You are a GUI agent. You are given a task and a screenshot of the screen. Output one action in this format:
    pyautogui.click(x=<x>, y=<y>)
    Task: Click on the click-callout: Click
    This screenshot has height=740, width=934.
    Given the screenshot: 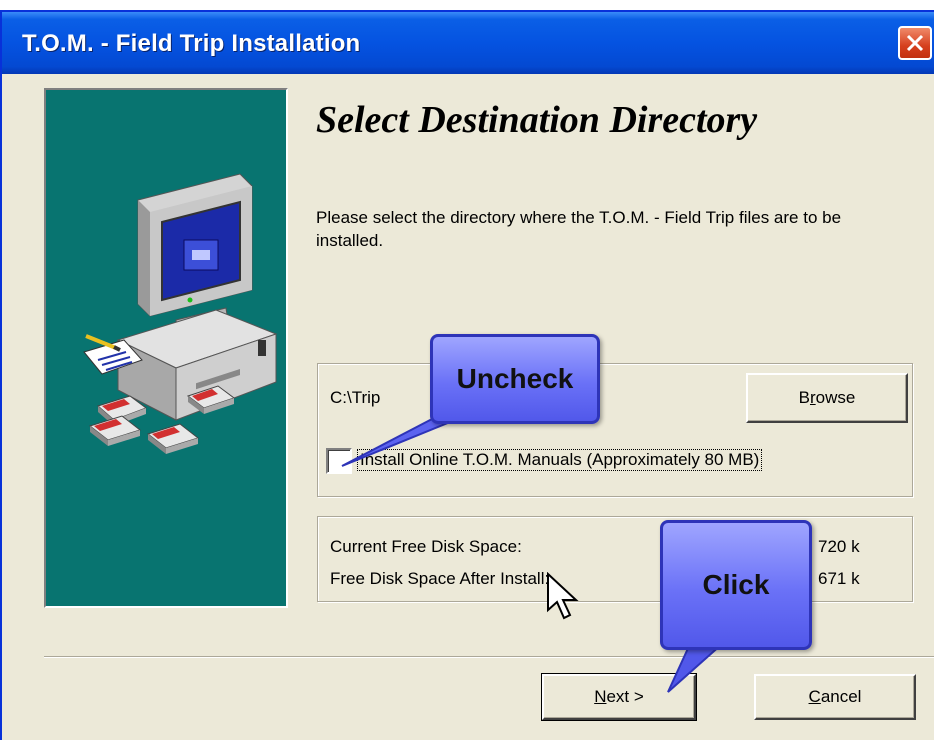 What is the action you would take?
    pyautogui.click(x=736, y=585)
    